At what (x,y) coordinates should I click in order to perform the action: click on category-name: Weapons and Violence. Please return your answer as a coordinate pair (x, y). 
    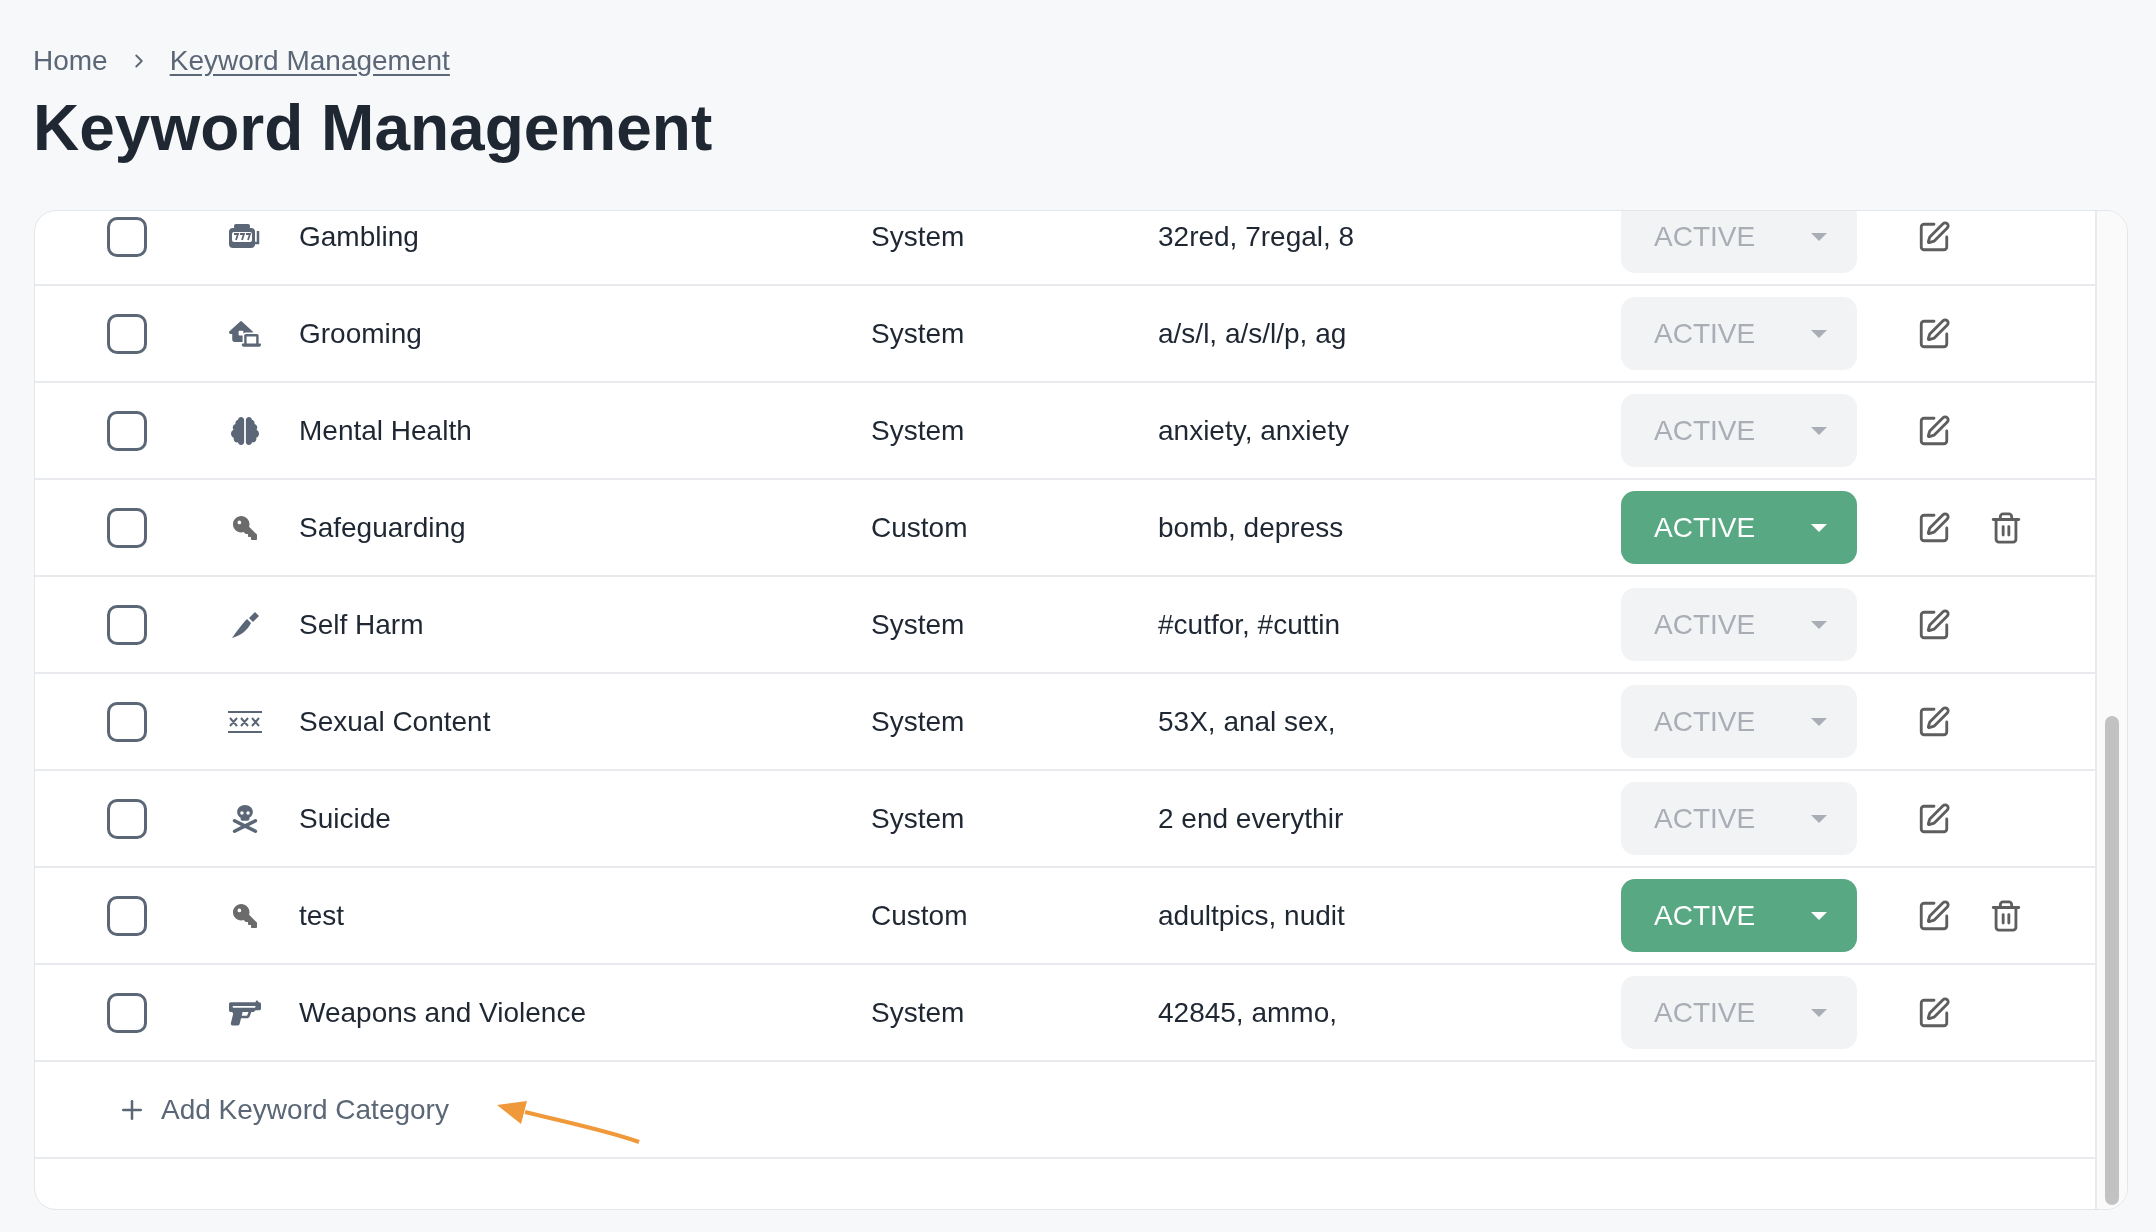
    Looking at the image, I should click on (443, 1012).